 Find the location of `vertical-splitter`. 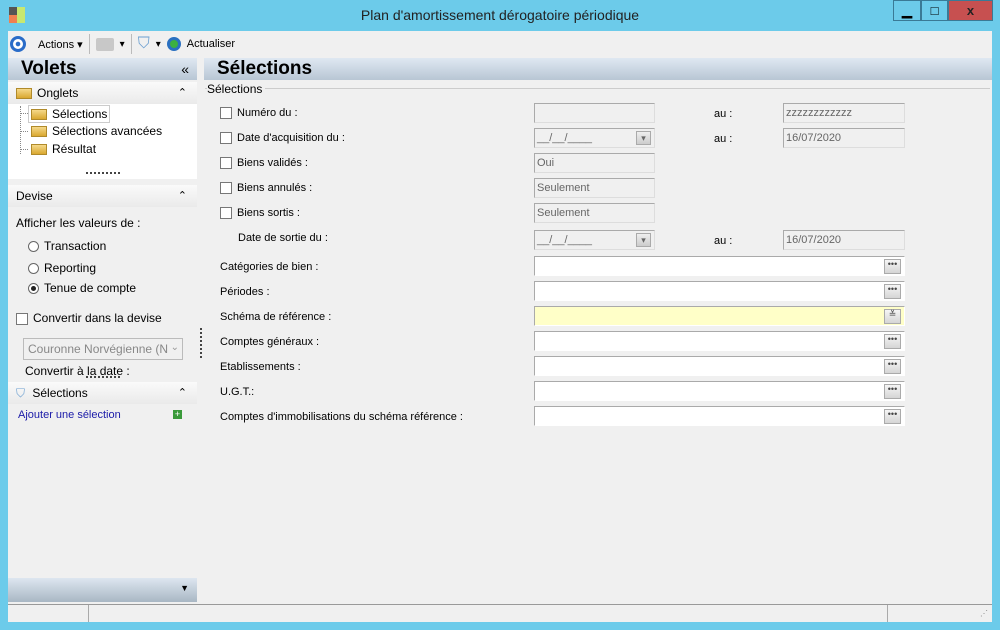

vertical-splitter is located at coordinates (201, 343).